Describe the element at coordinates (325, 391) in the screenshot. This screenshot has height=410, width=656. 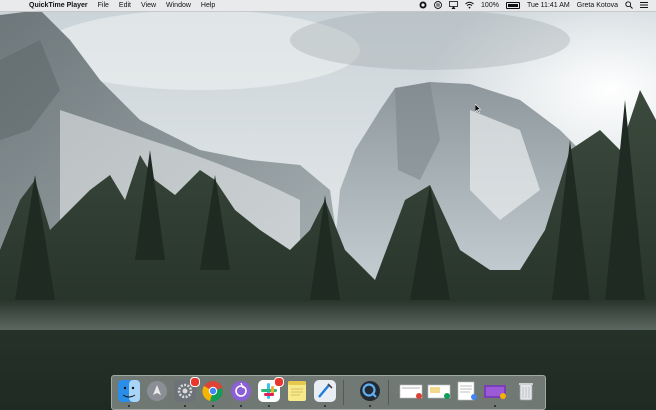
I see `xcode-icon` at that location.